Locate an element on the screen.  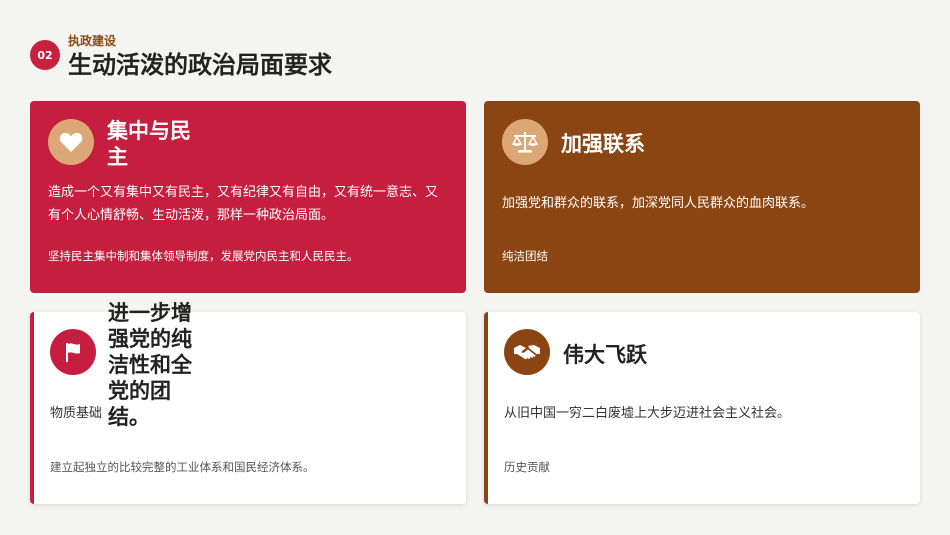
flag-icon is located at coordinates (73, 352).